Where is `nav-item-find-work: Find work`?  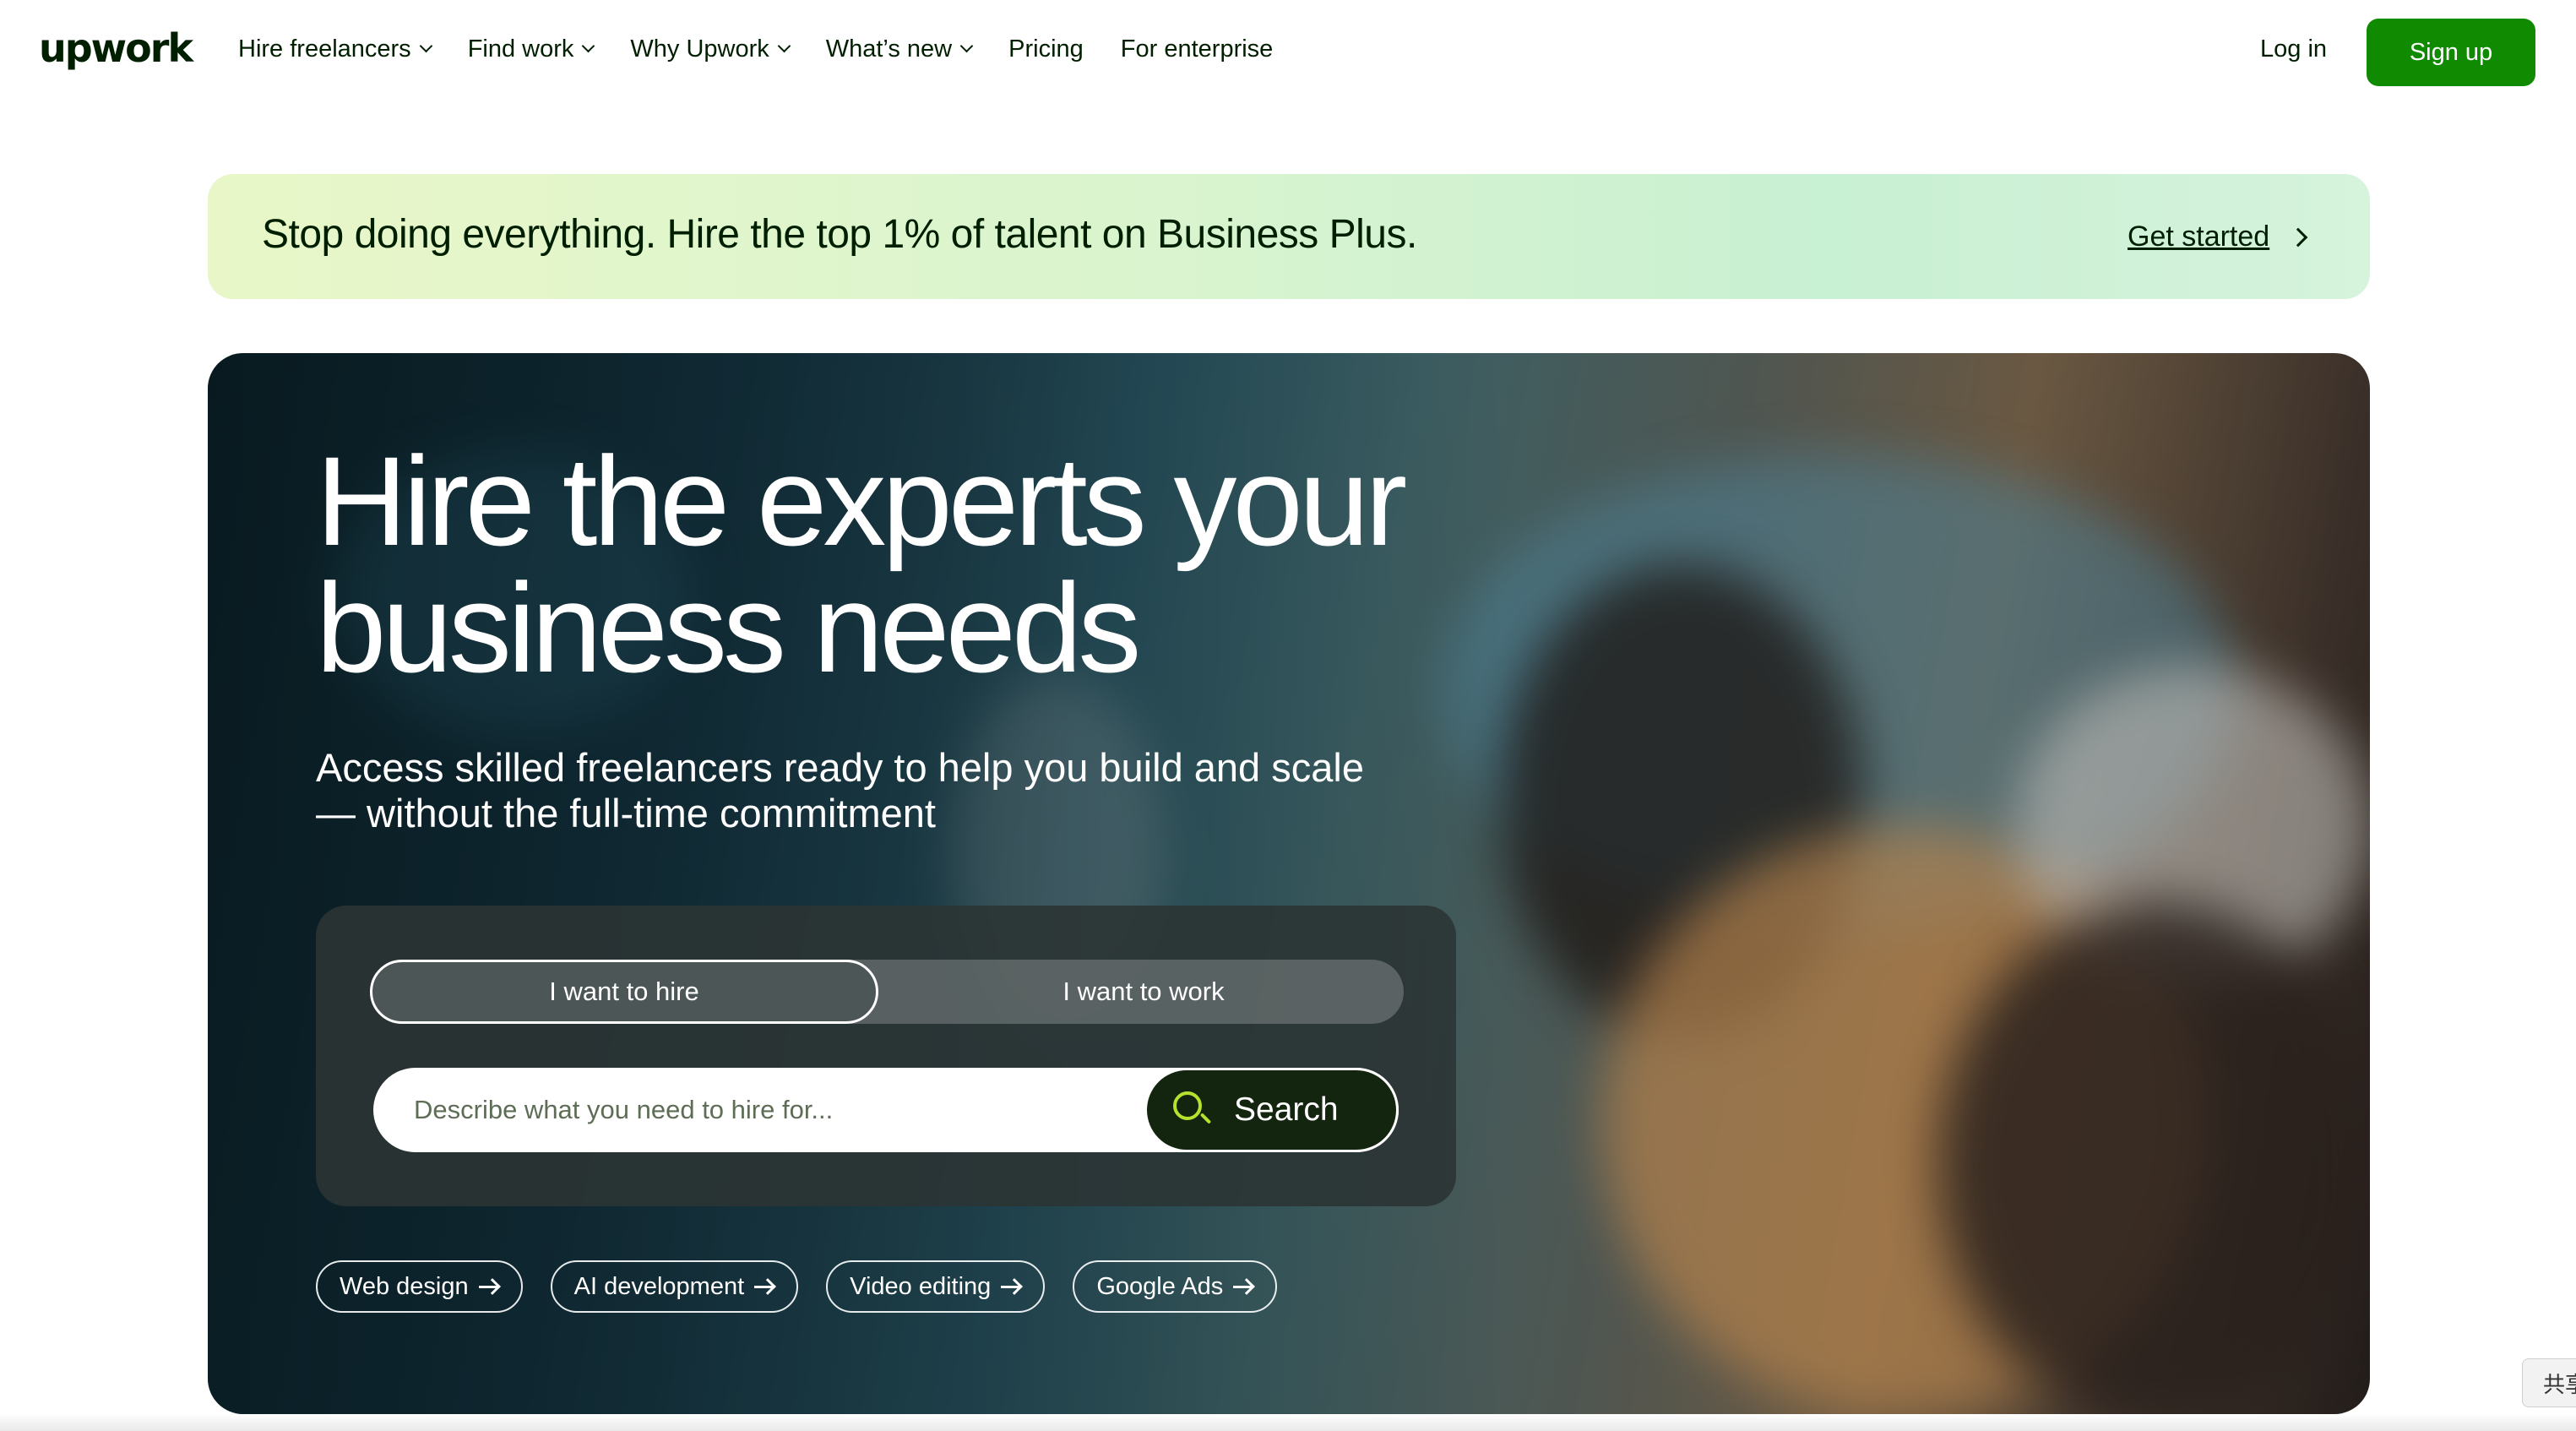
nav-item-find-work: Find work is located at coordinates (531, 49).